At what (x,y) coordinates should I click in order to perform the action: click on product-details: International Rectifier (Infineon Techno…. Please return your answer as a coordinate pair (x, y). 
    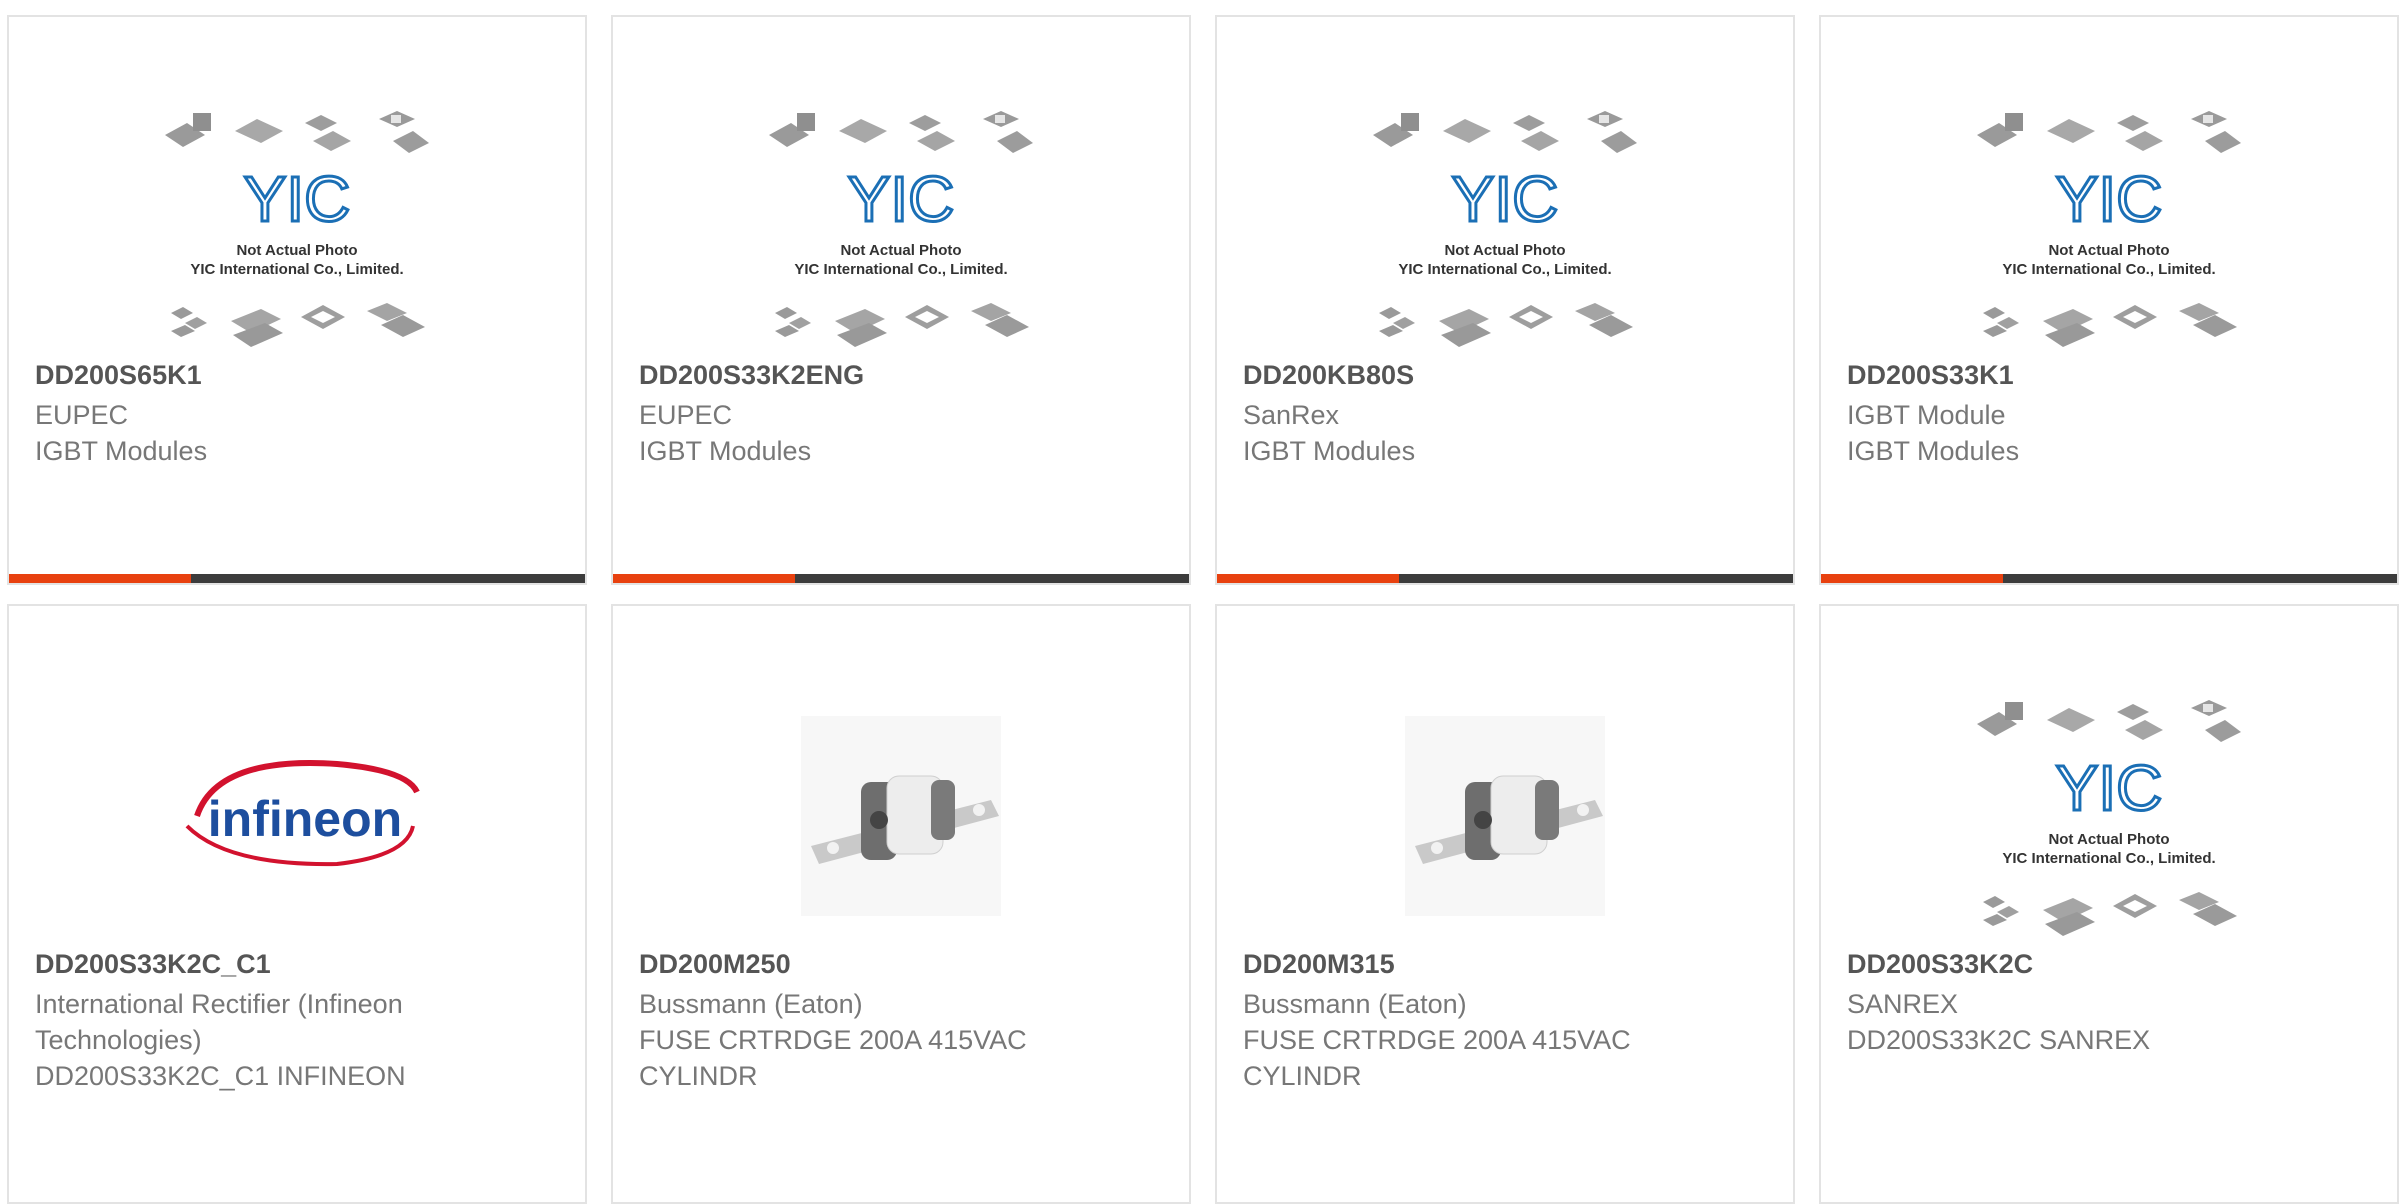
    Looking at the image, I should click on (295, 1040).